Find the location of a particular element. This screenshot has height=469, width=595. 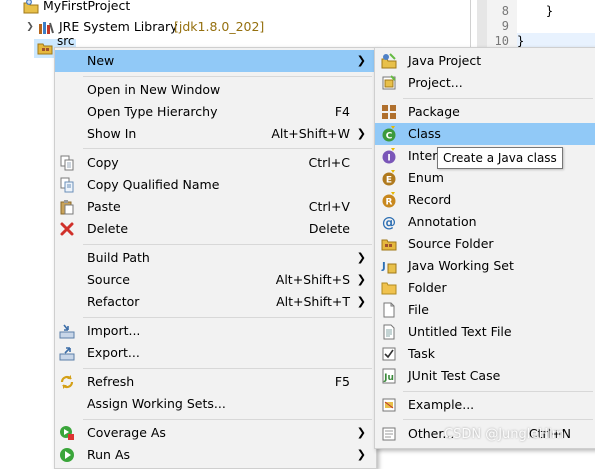

menu-item-run-as: Run As ❯ is located at coordinates (215, 455).